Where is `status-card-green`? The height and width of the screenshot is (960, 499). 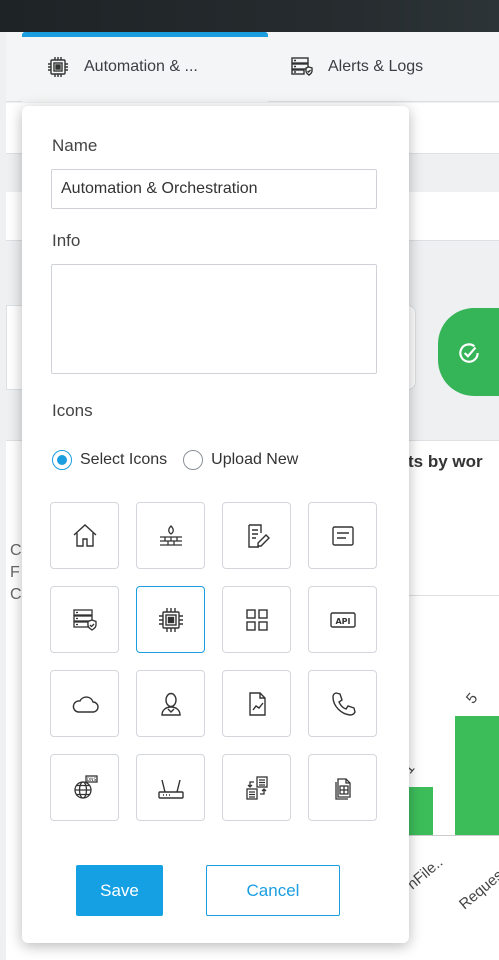 status-card-green is located at coordinates (468, 352).